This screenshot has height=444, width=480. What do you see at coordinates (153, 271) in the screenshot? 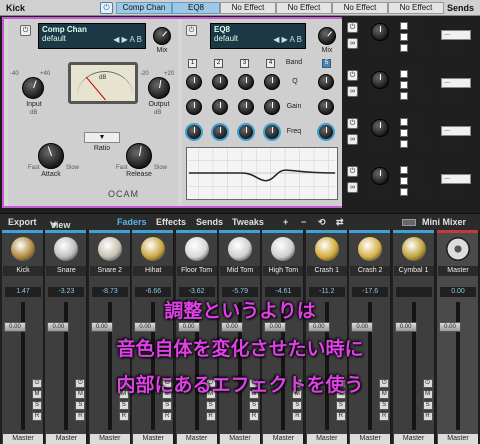
I see `strip-name: Hihat` at bounding box center [153, 271].